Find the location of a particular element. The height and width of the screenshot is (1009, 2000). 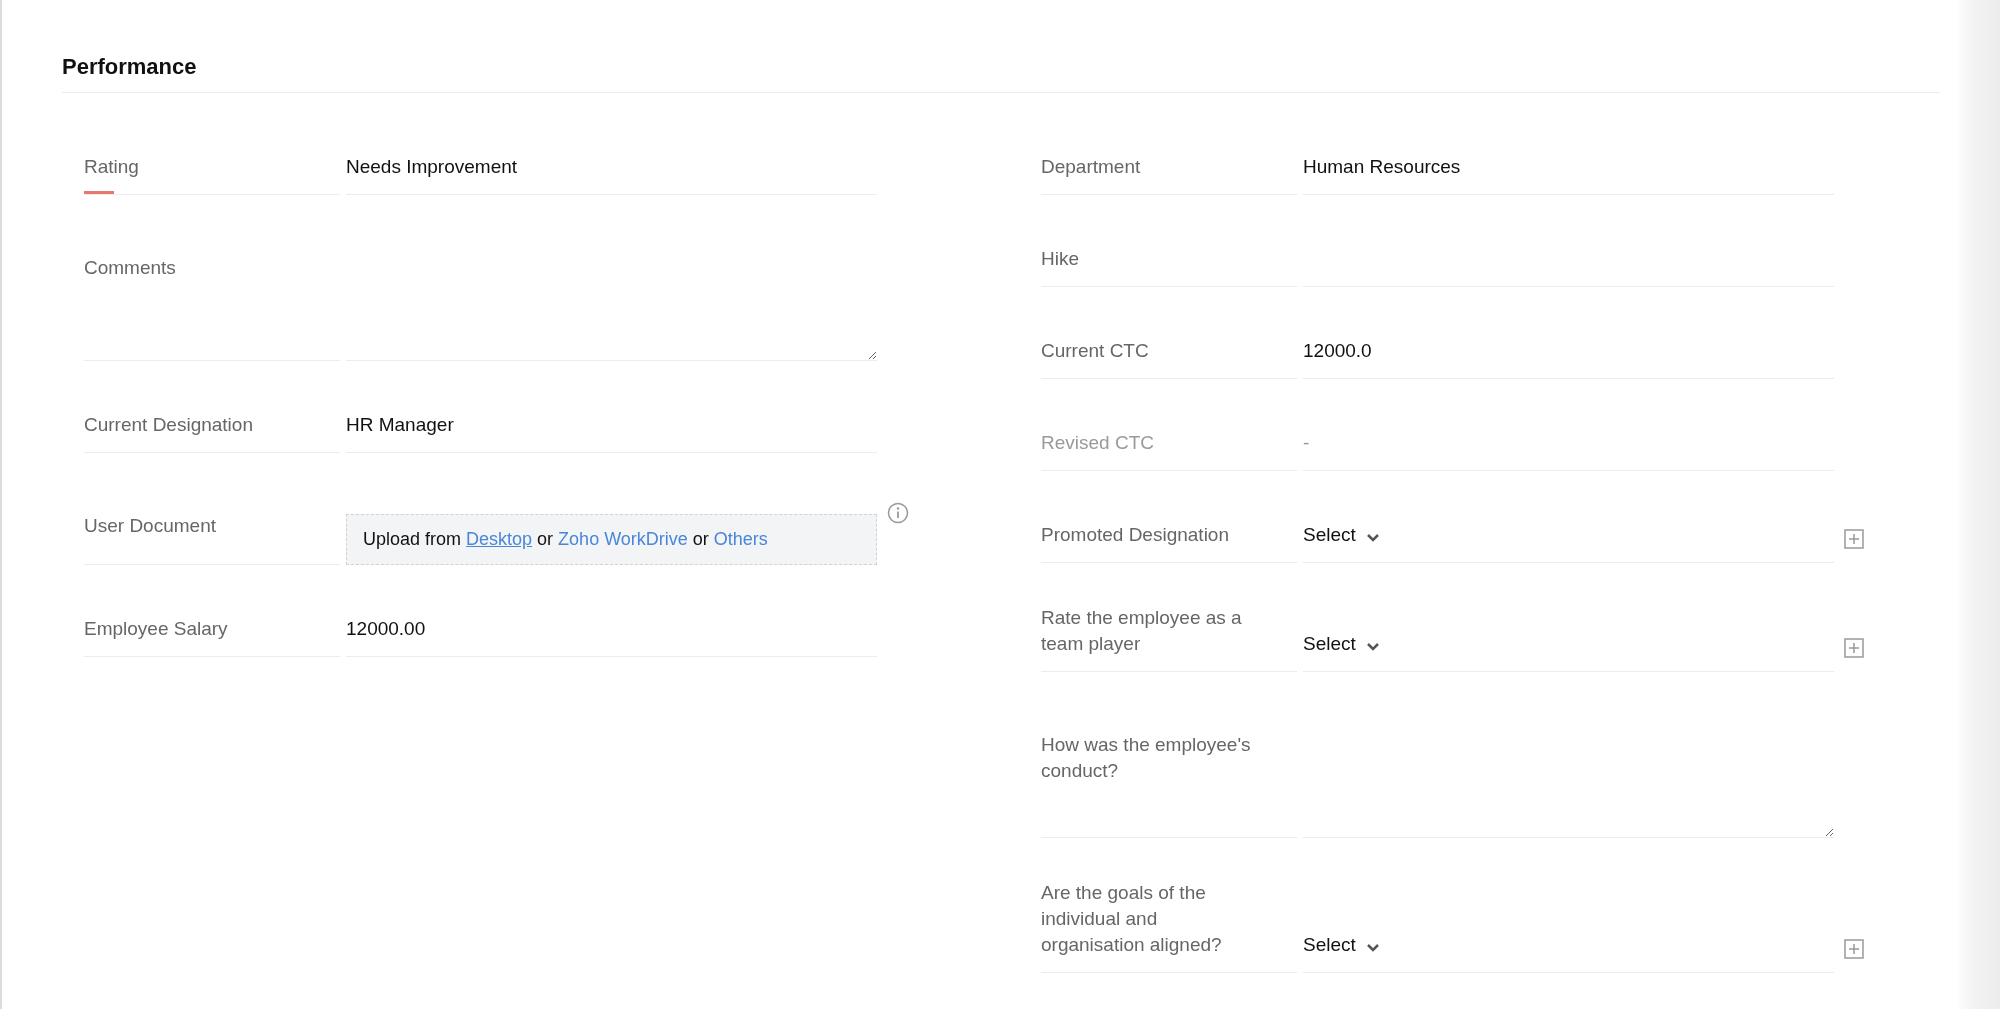

field-label: Hike is located at coordinates (1060, 258).